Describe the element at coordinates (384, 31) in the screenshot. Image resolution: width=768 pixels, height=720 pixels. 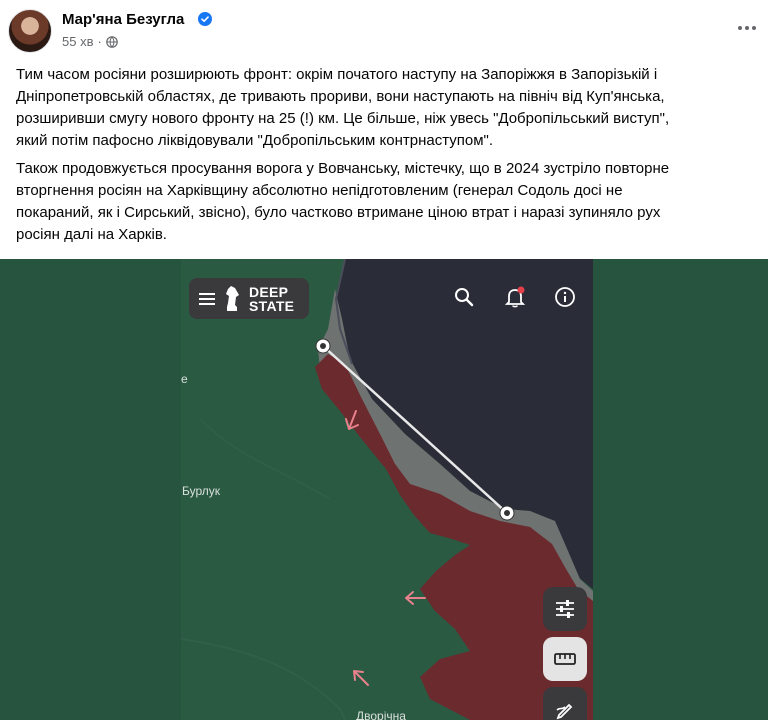
I see `post-header: Мар'яна Безугла 55 хв ·` at that location.